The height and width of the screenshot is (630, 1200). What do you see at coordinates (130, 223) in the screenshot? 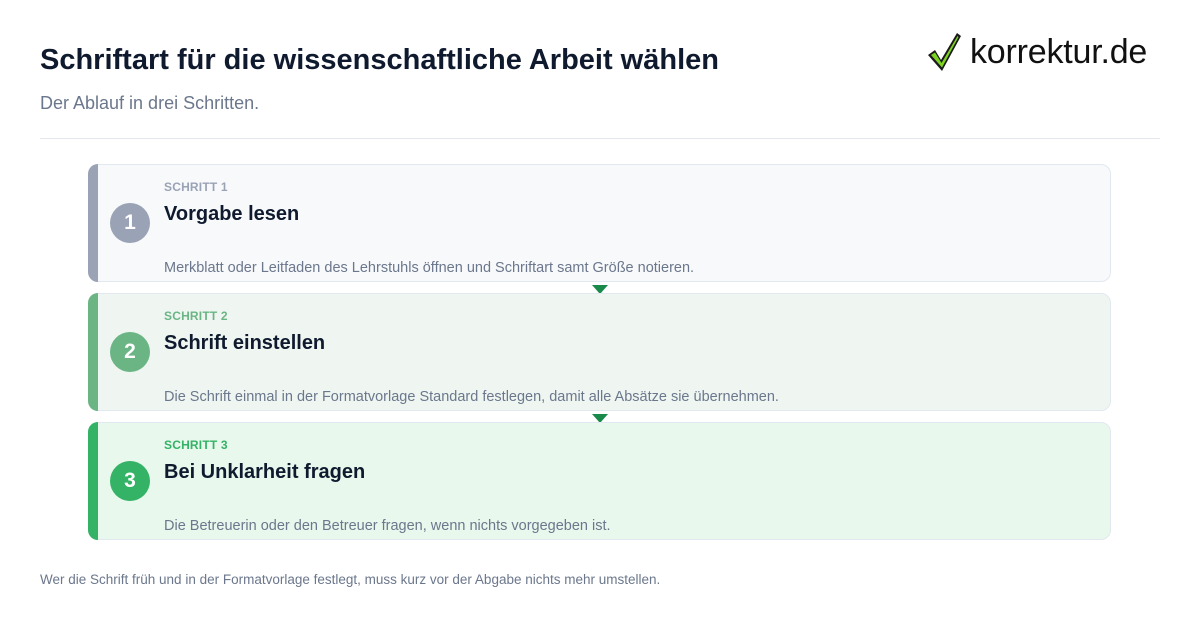
I see `step-number-badge: 1` at bounding box center [130, 223].